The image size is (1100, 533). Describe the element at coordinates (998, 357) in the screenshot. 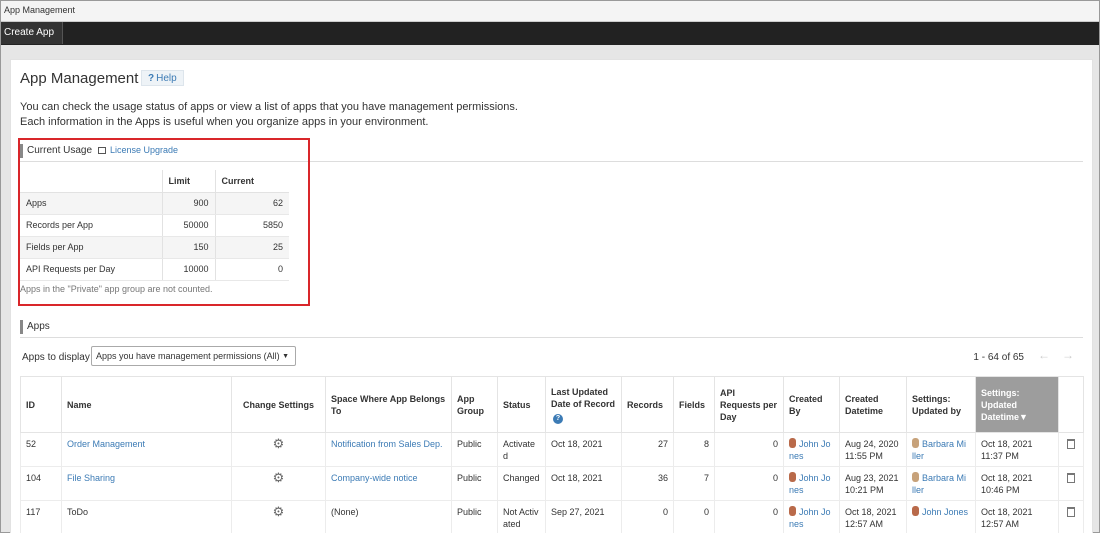

I see `paging-count: 1 - 64 of 65` at that location.